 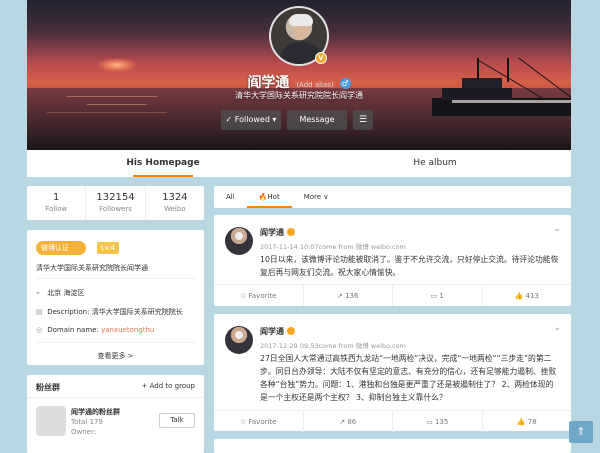 What do you see at coordinates (273, 197) in the screenshot?
I see `filter-hot-label: Hot` at bounding box center [273, 197].